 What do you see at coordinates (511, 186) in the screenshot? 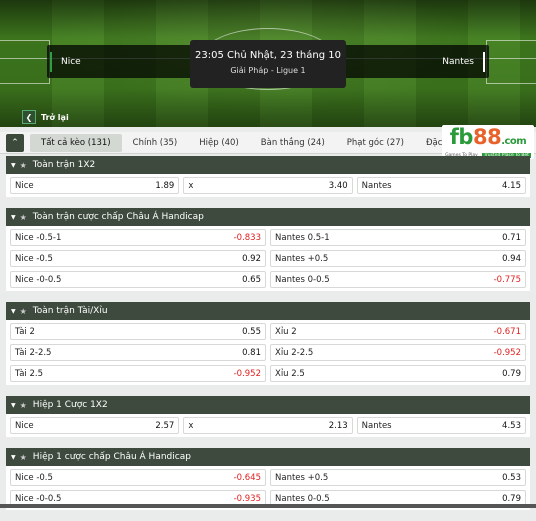
I see `odds-value: 4.15` at bounding box center [511, 186].